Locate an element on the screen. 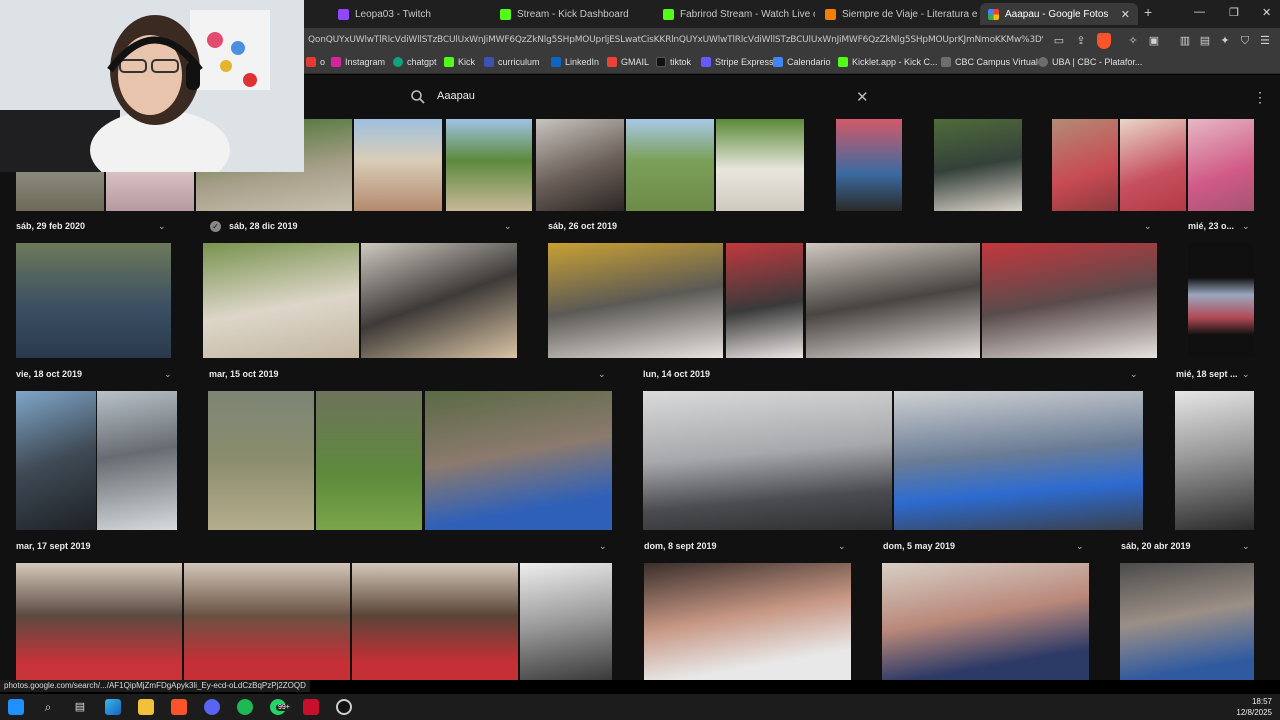 This screenshot has height=720, width=1280. search-query: Aaapau is located at coordinates (456, 96).